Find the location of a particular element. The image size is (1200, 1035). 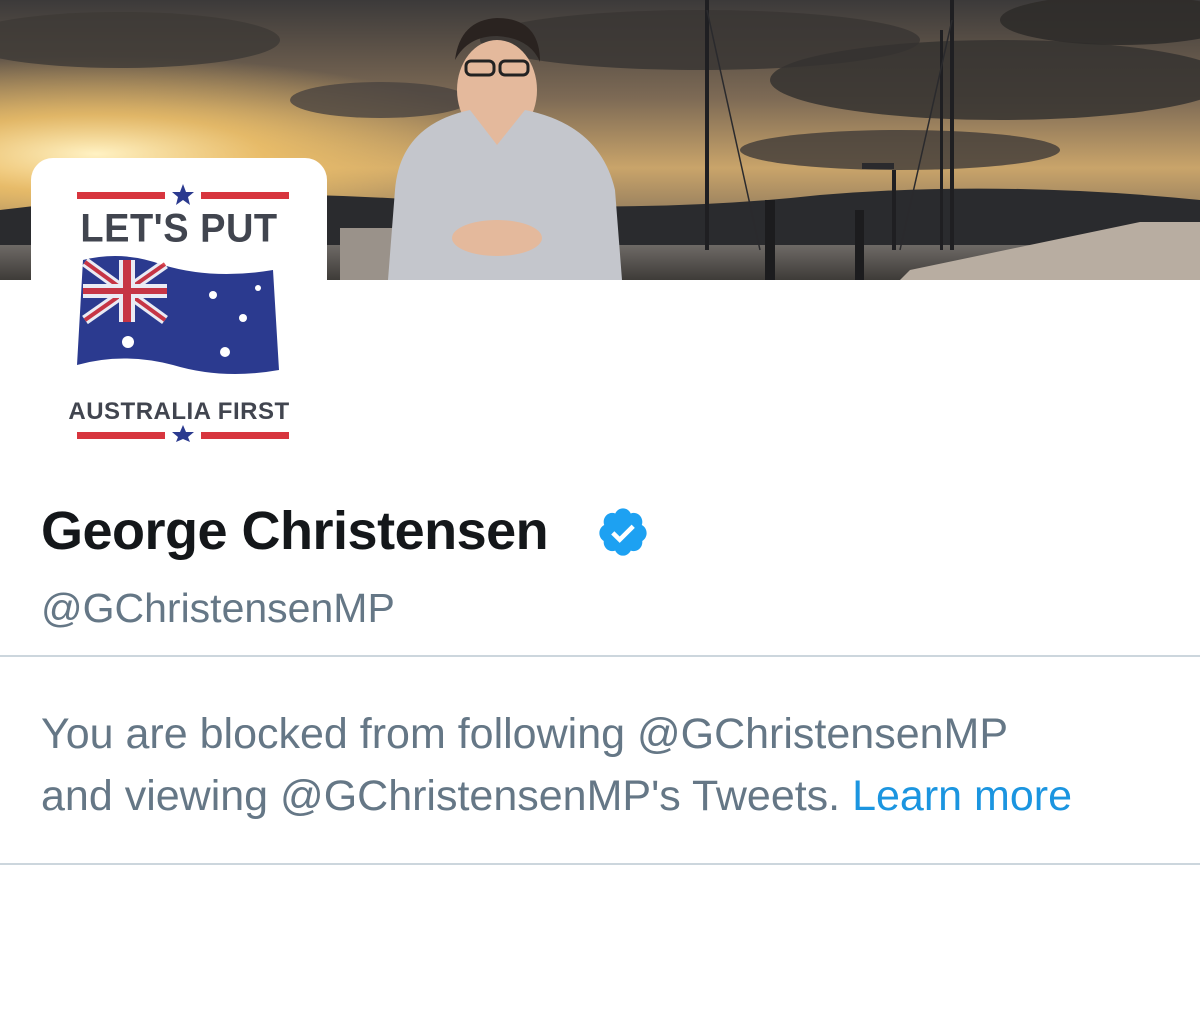

blocked-notice-line2: and viewing @GChristensenMP's Tweets. is located at coordinates (441, 796).